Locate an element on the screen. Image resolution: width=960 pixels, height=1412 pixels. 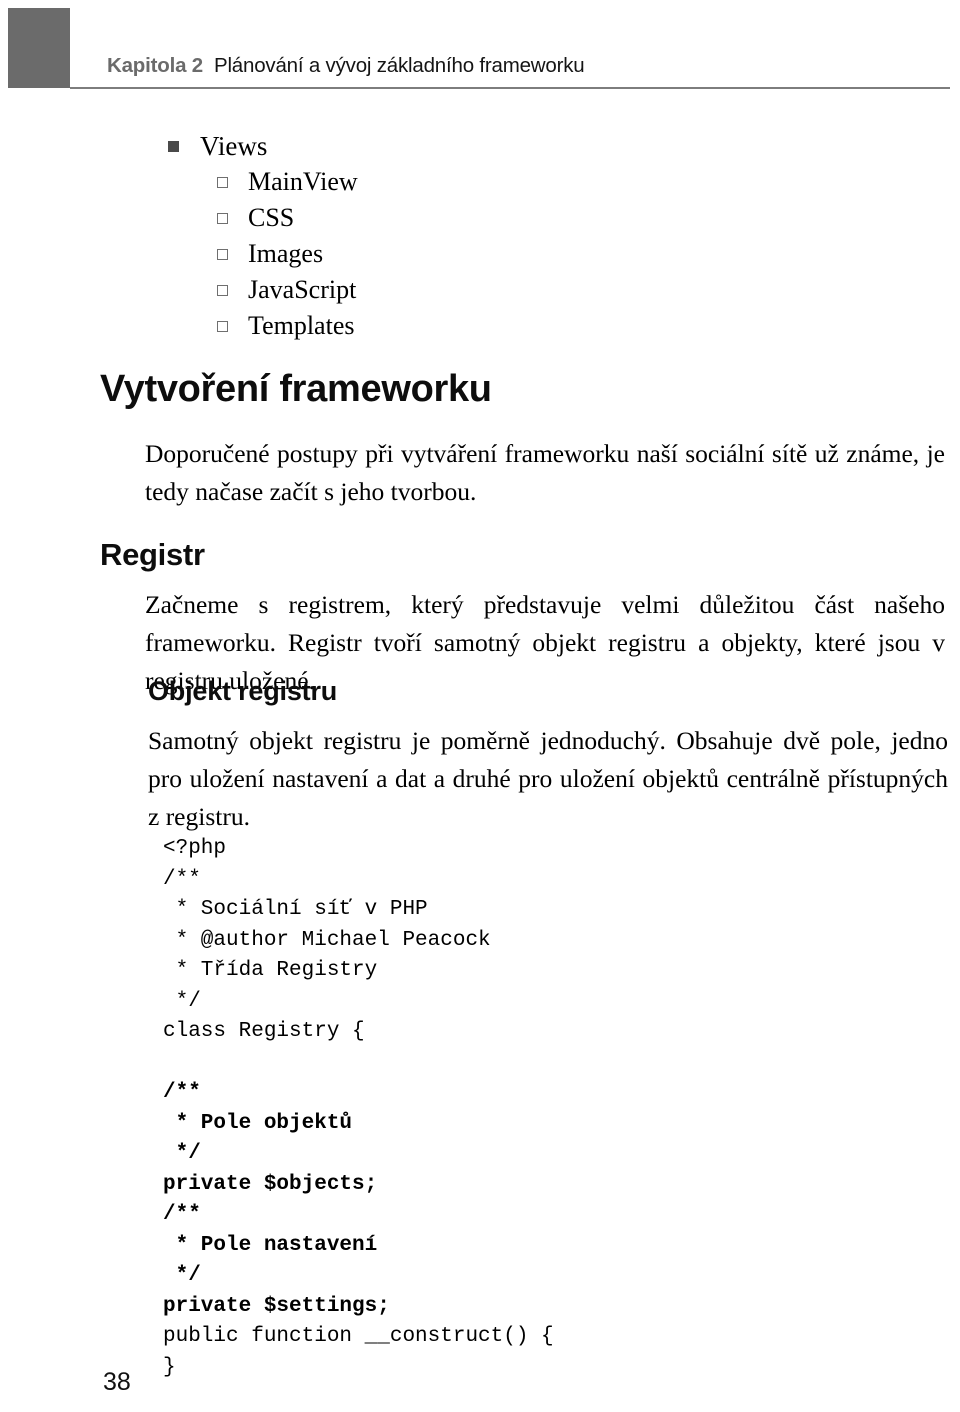
list-item: CSS is located at coordinates (480, 218).